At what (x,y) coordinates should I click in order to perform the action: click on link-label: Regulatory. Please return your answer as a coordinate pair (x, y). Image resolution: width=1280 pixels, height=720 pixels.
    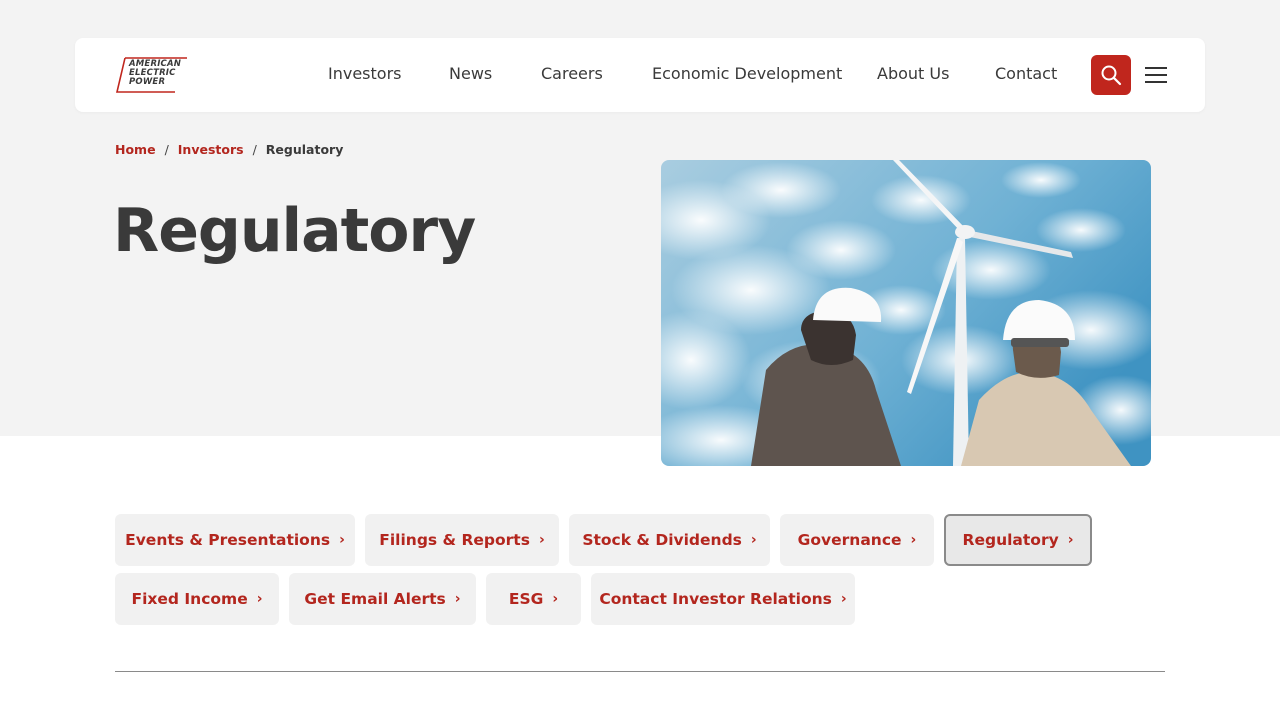
    Looking at the image, I should click on (1010, 540).